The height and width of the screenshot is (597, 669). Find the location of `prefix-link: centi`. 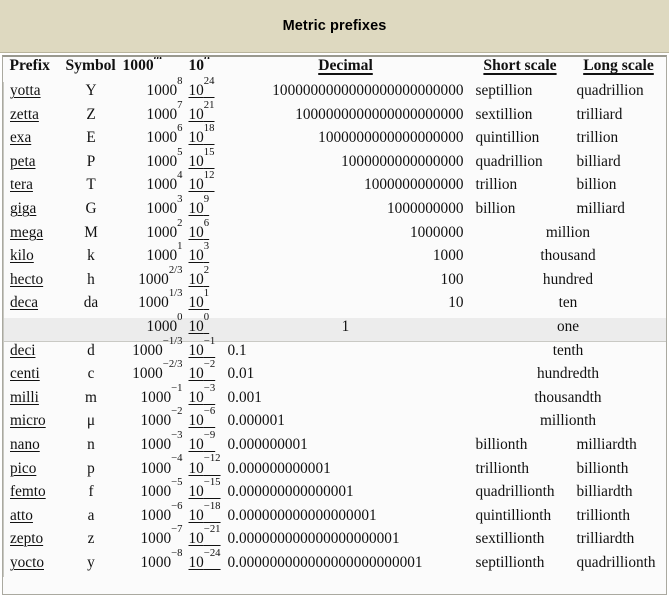

prefix-link: centi is located at coordinates (25, 373).